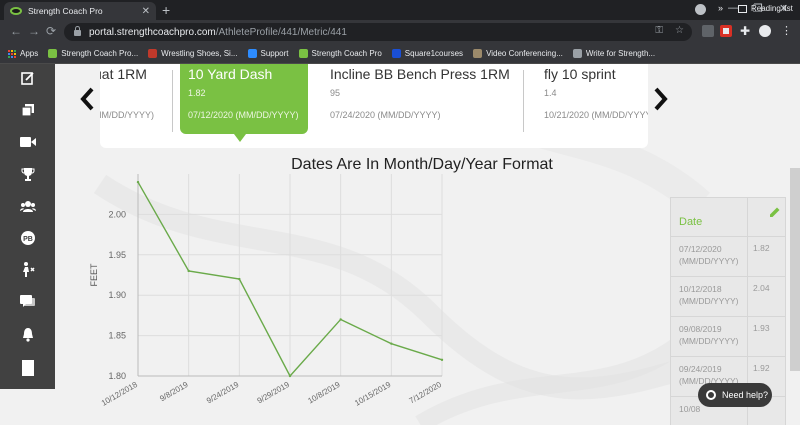 The height and width of the screenshot is (425, 800). Describe the element at coordinates (772, 8) in the screenshot. I see `reading-list-label: Reading list` at that location.